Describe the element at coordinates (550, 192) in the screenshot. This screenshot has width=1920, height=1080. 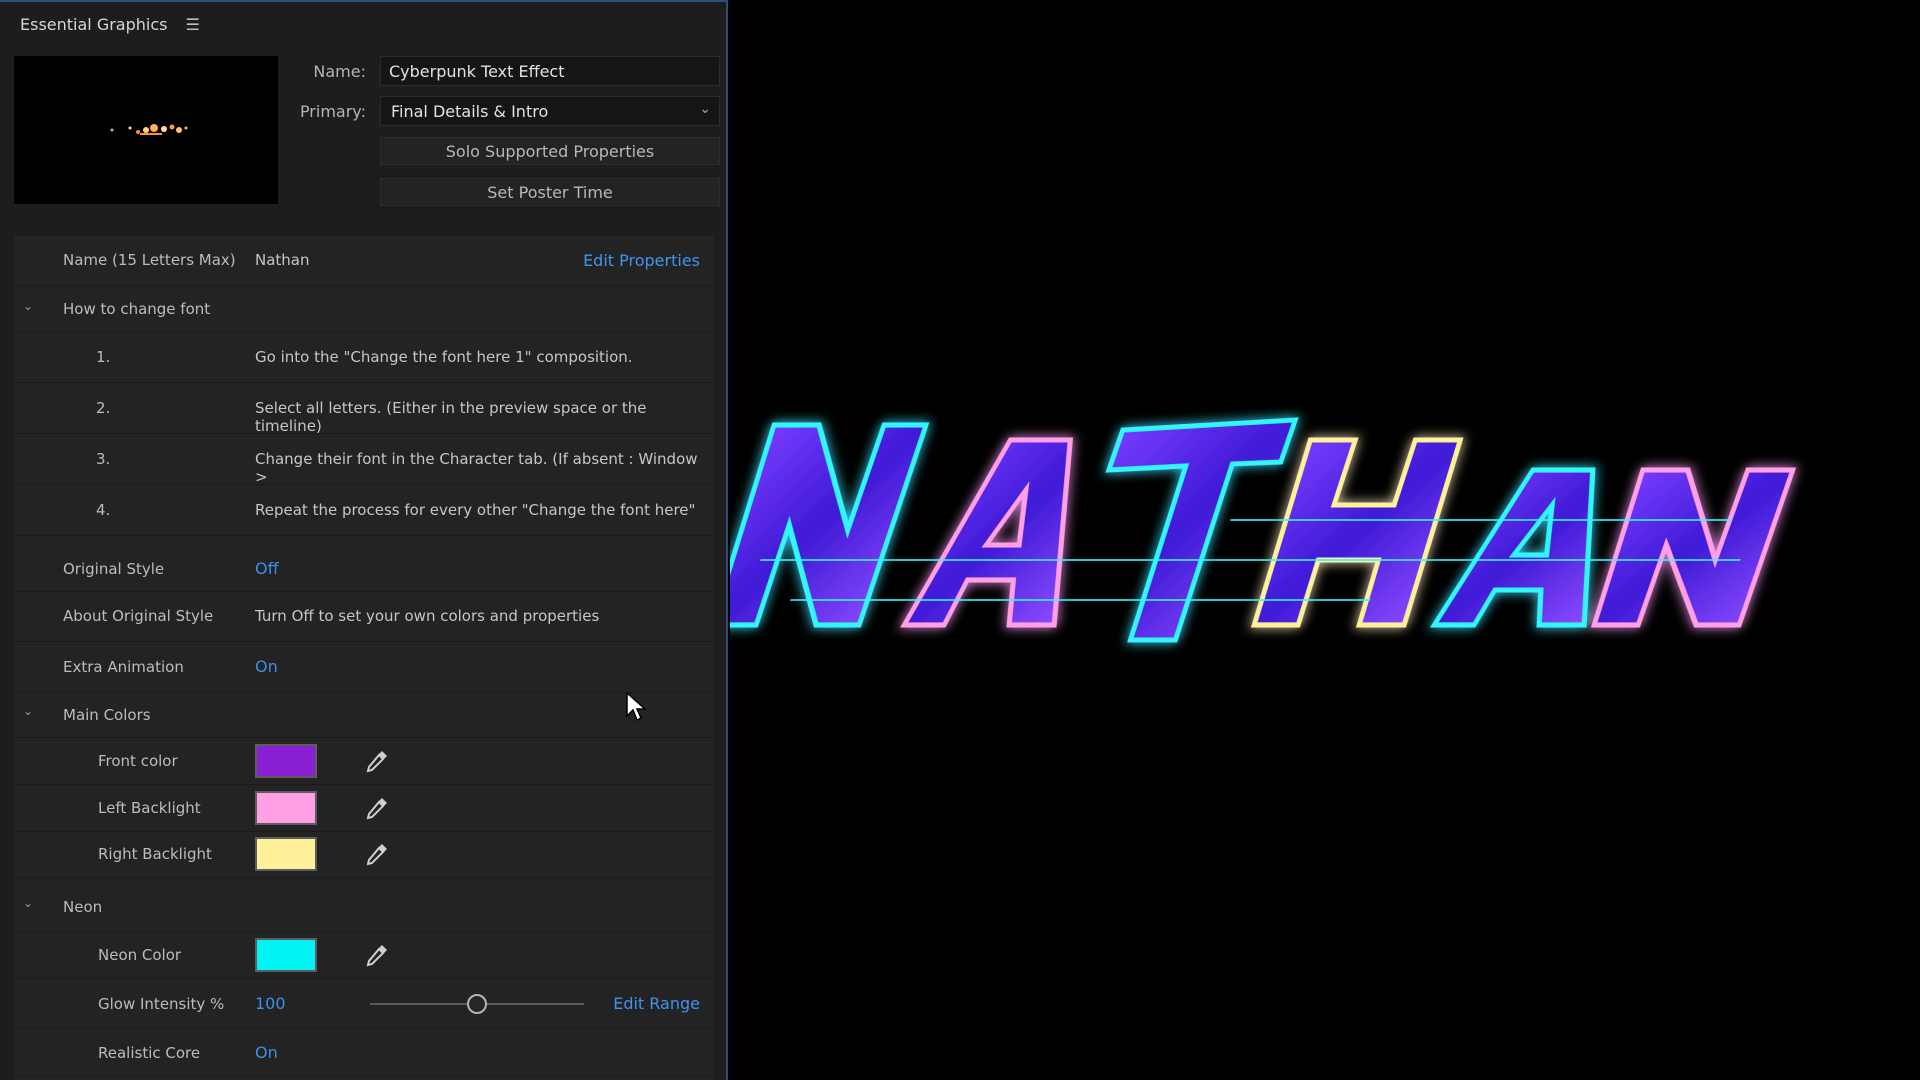
I see `set-poster-time-button: Set Poster Time` at that location.